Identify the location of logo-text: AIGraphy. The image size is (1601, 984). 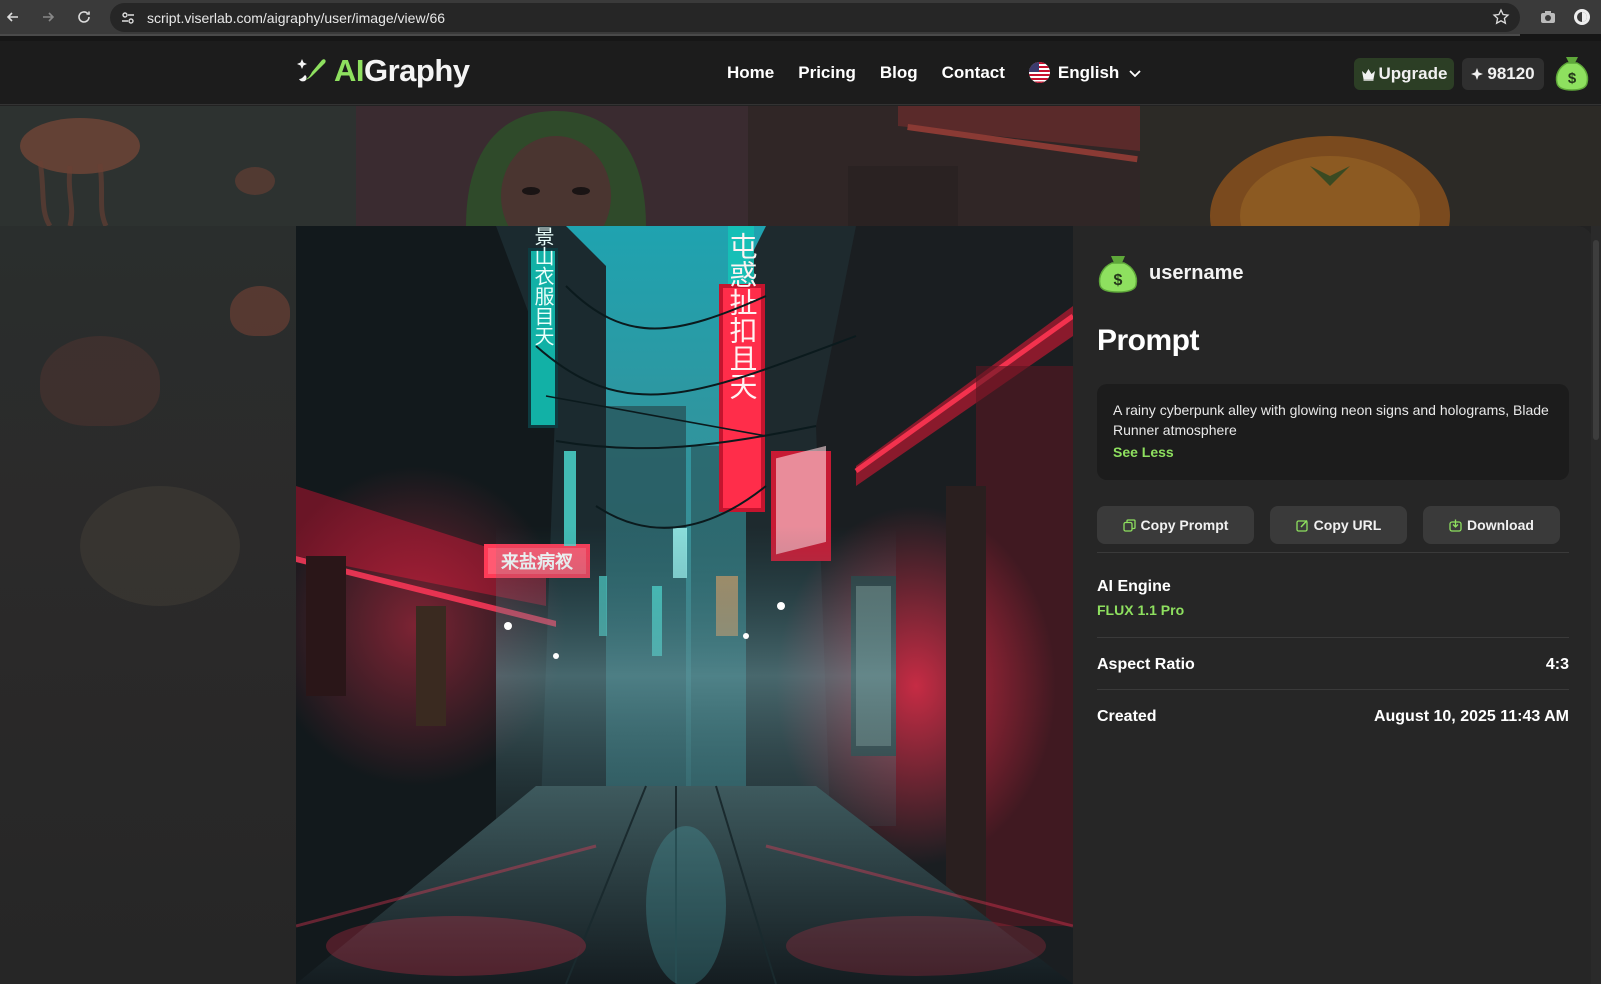
(402, 71).